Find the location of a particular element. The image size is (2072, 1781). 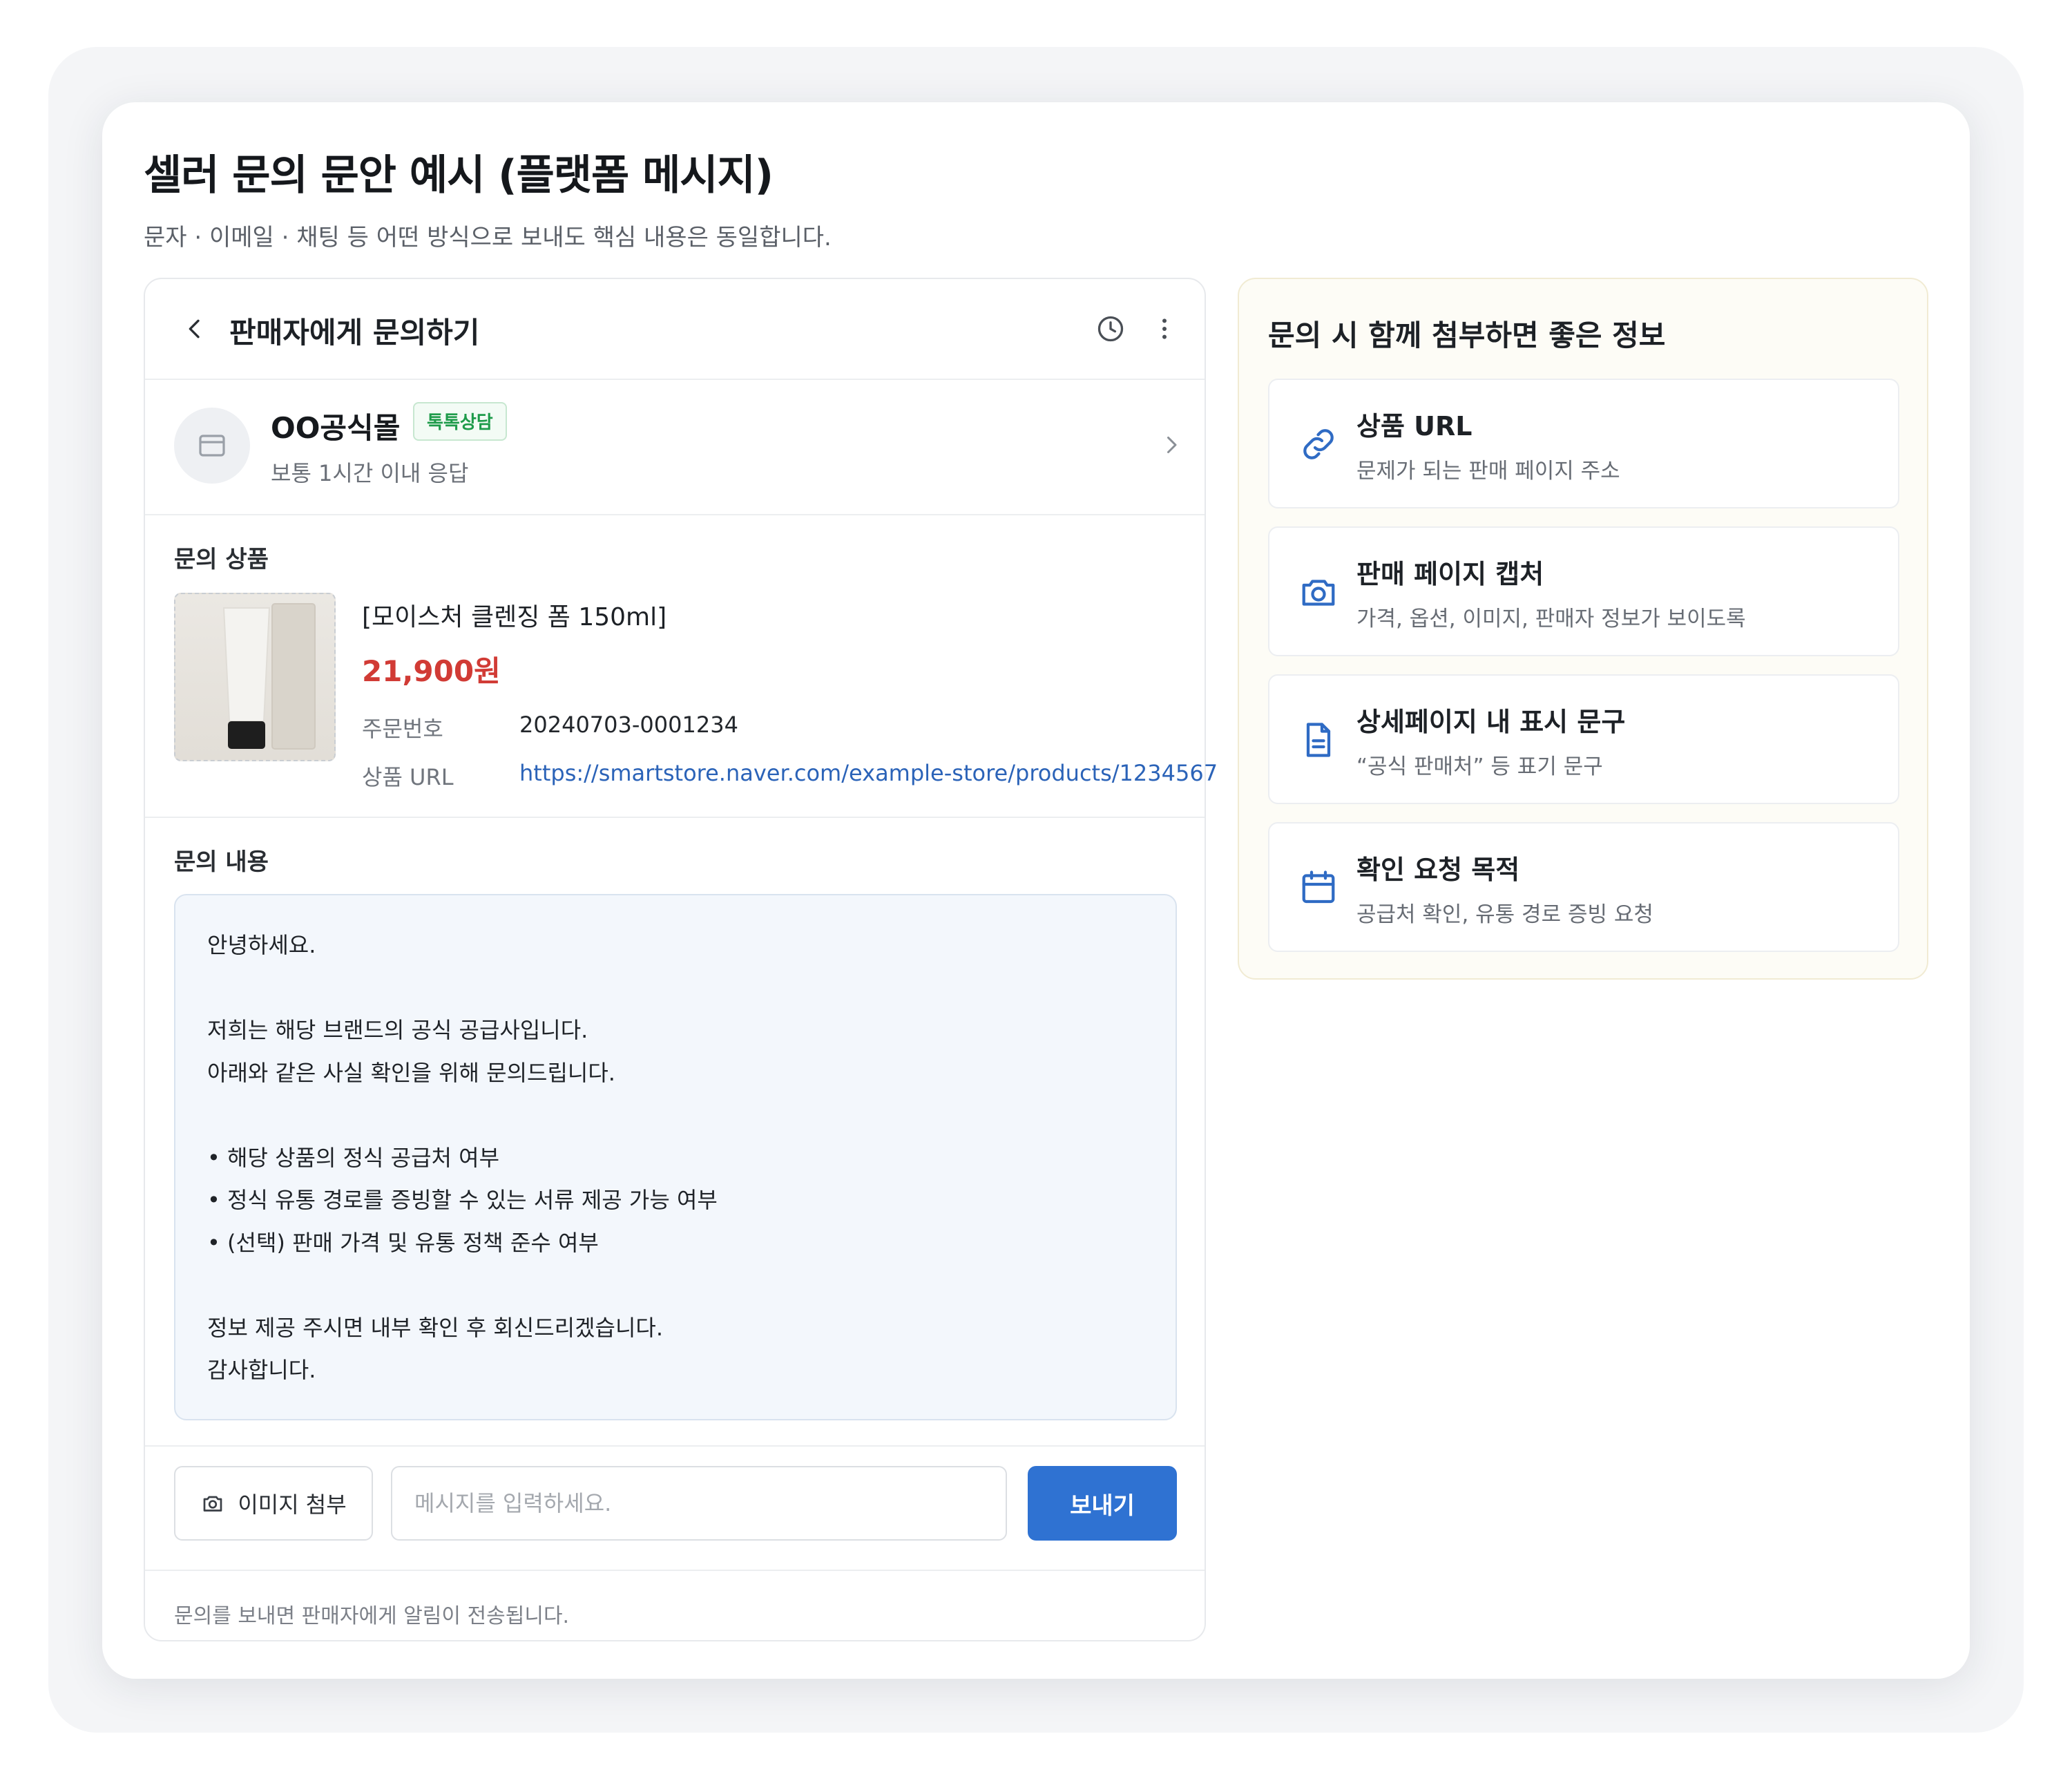

message-line: 정보 제공 주시면 내부 확인 후 회신드리겠습니다. is located at coordinates (435, 1327).